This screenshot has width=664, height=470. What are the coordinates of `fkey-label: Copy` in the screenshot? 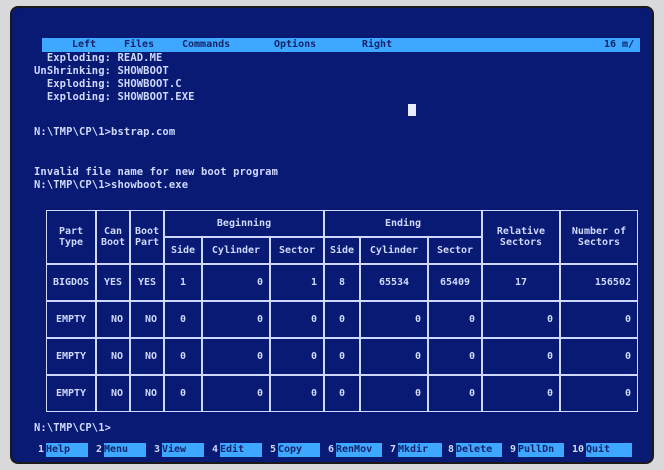 It's located at (299, 450).